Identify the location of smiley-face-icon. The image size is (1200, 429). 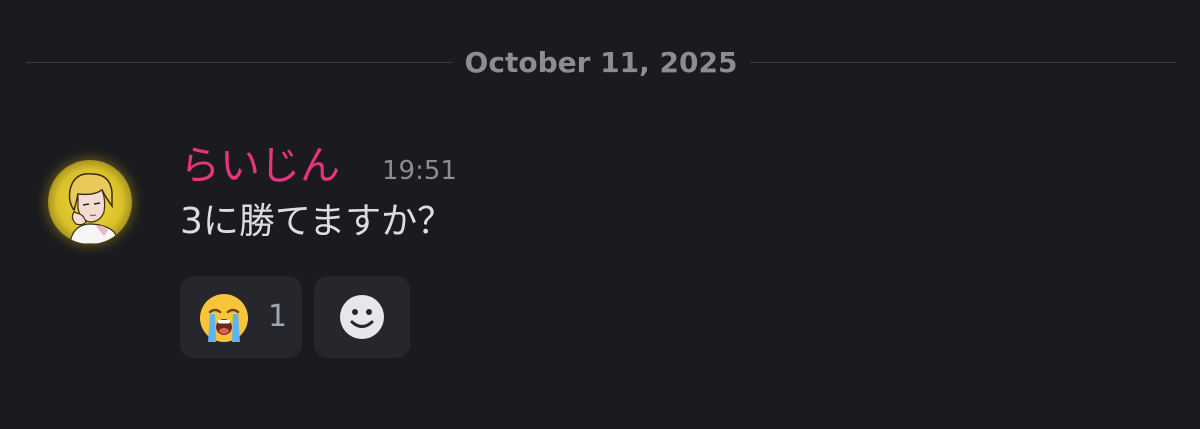
(362, 317).